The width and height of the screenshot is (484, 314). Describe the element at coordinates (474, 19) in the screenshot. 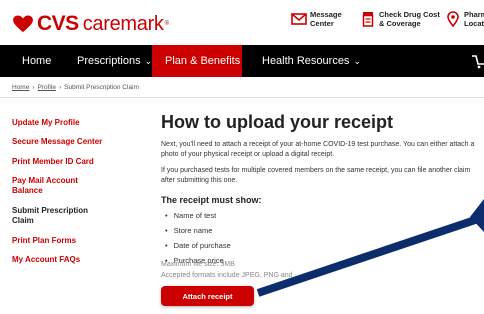

I see `pharmacy-locator-label: Pharma Locato` at that location.